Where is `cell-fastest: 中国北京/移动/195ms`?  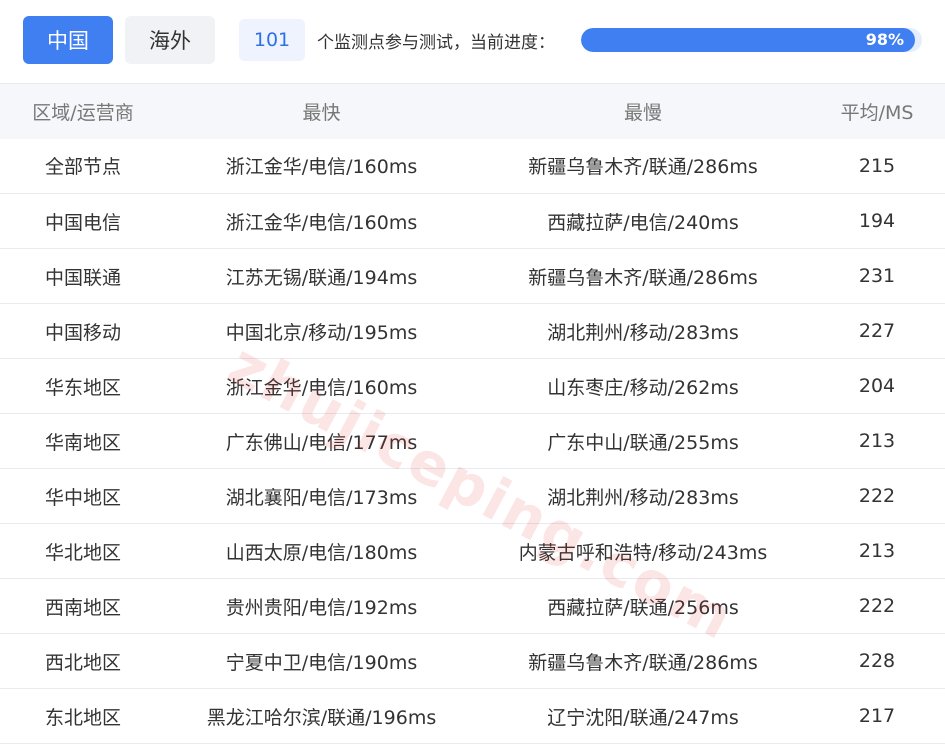
cell-fastest: 中国北京/移动/195ms is located at coordinates (321, 332).